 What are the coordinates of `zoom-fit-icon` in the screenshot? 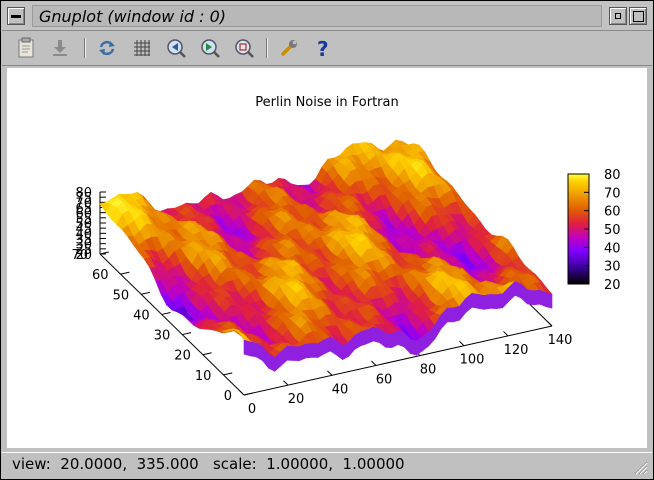 It's located at (244, 48).